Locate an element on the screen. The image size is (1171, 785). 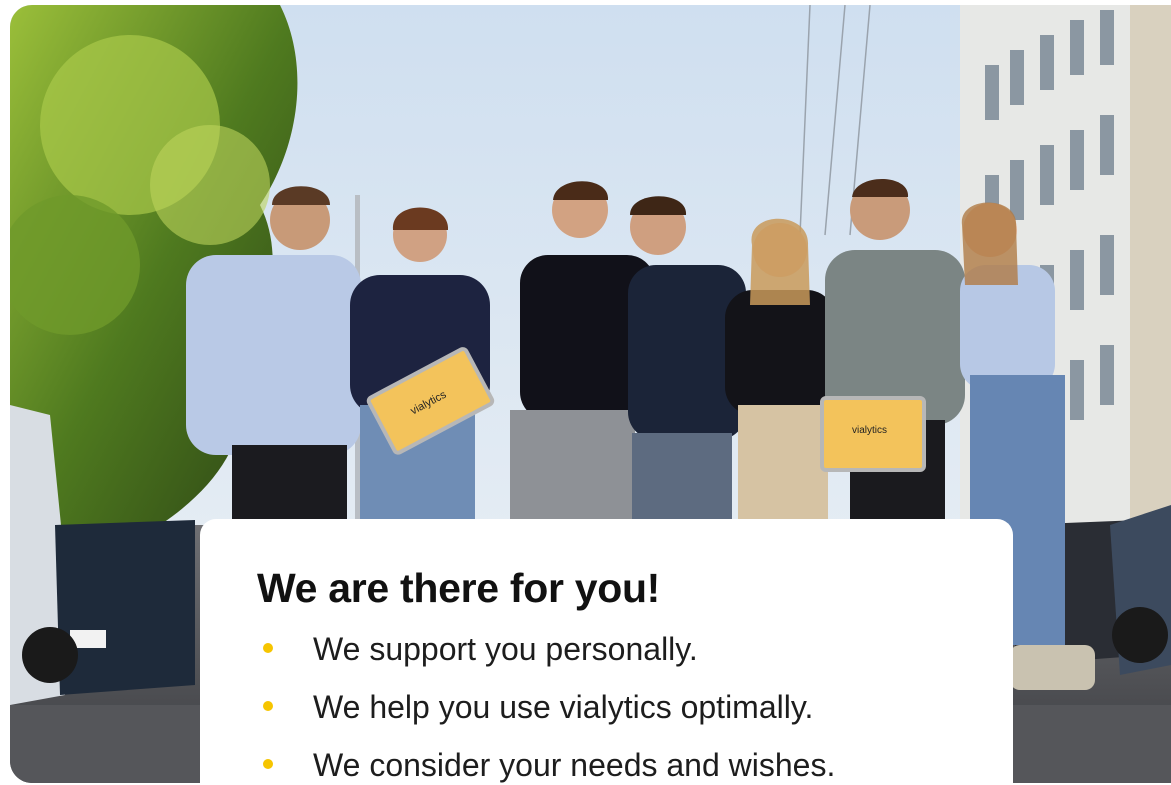
list-item-text: We consider your needs and wishes. is located at coordinates (574, 765).